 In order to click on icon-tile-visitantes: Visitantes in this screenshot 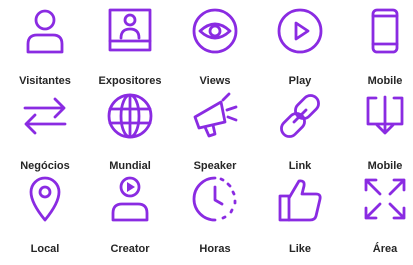, I will do `click(45, 52)`.